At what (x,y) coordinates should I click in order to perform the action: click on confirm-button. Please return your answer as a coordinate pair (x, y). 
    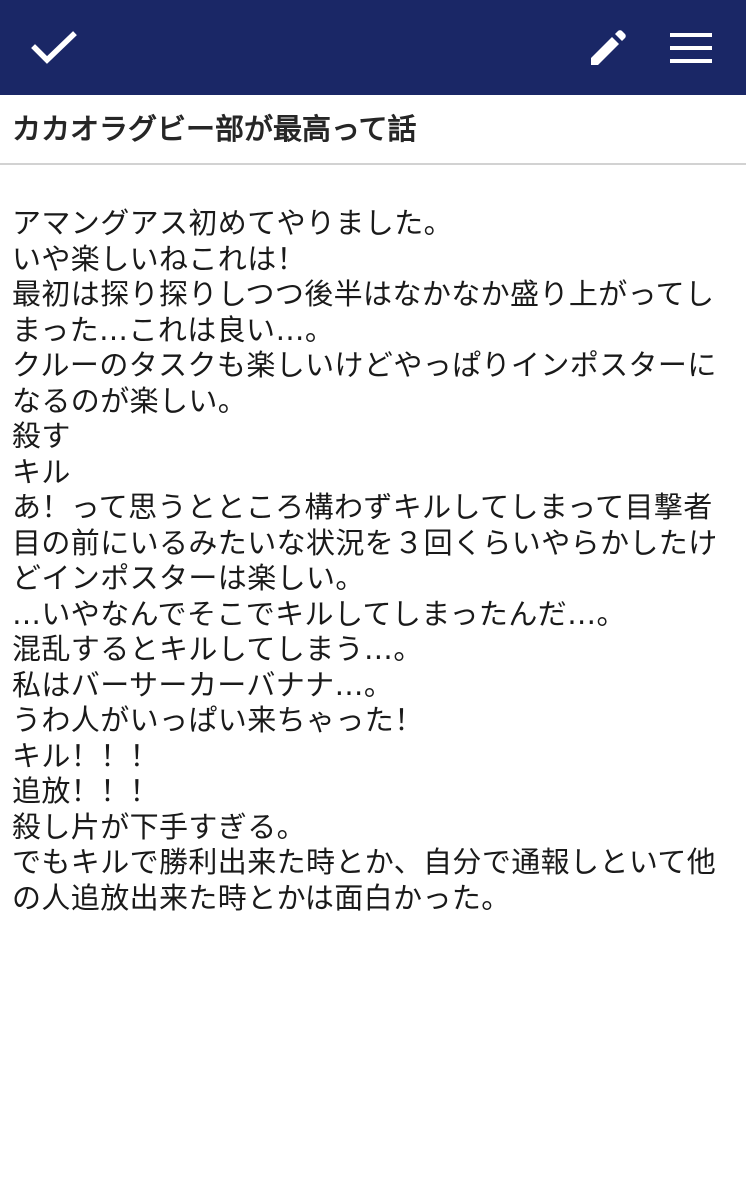
    Looking at the image, I should click on (54, 47).